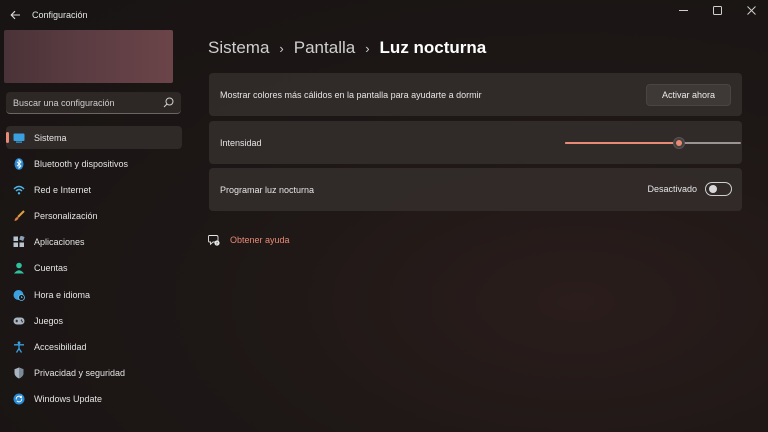 The image size is (768, 432). I want to click on window-controls, so click(717, 10).